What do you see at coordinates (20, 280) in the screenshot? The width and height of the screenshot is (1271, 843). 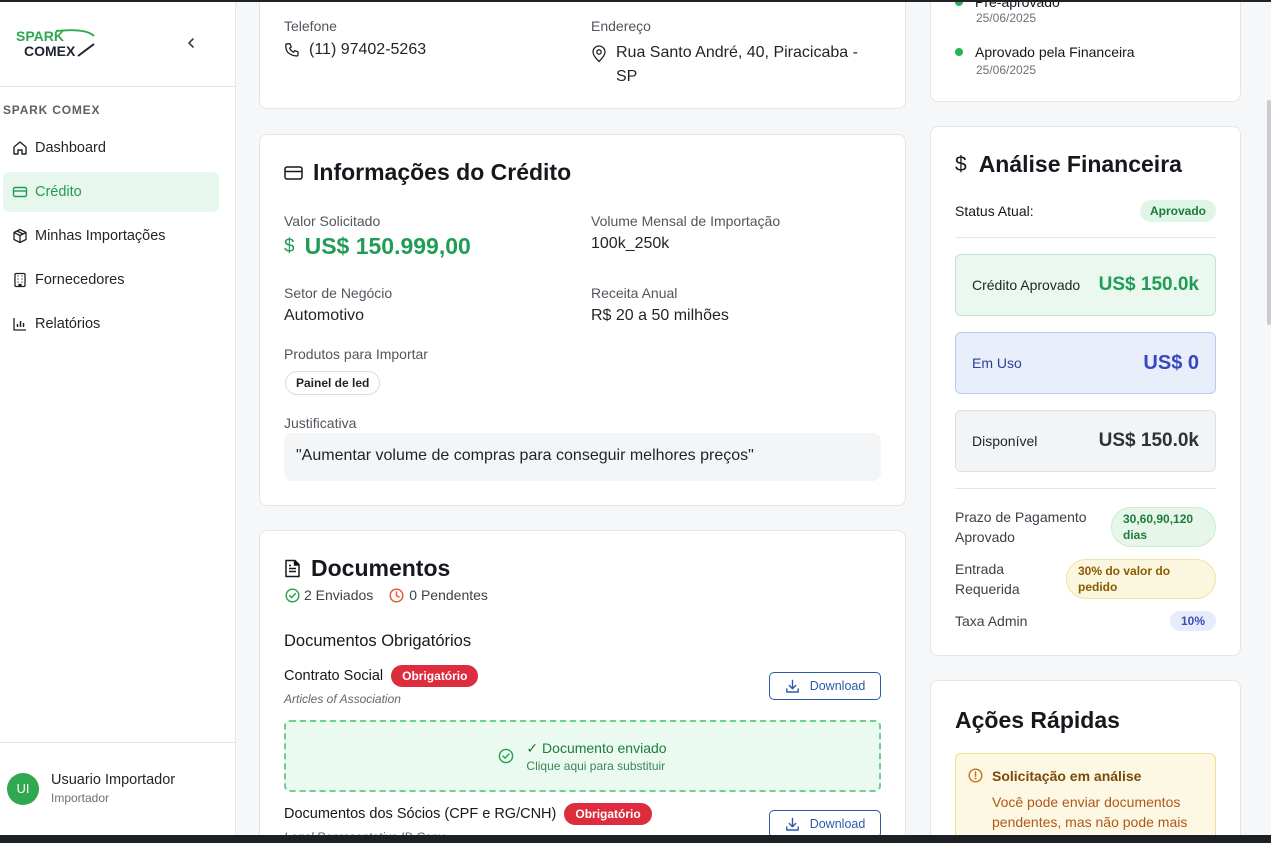 I see `building-icon` at bounding box center [20, 280].